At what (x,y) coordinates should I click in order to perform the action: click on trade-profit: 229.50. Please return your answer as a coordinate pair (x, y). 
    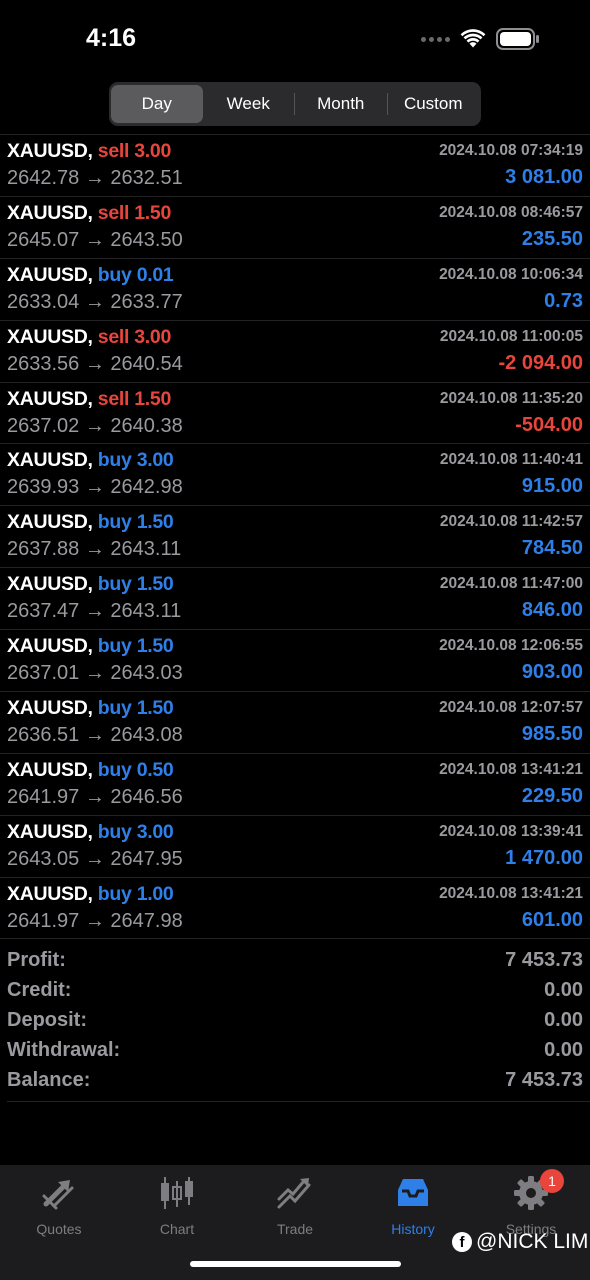
    Looking at the image, I should click on (552, 795).